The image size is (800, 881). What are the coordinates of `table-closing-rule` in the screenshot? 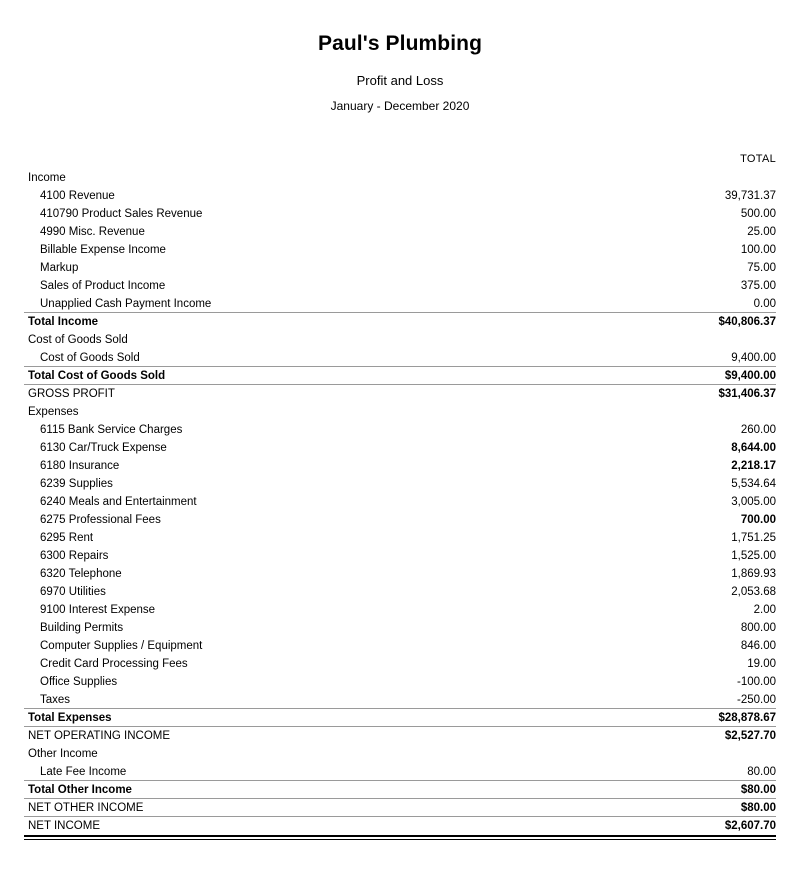 It's located at (400, 837).